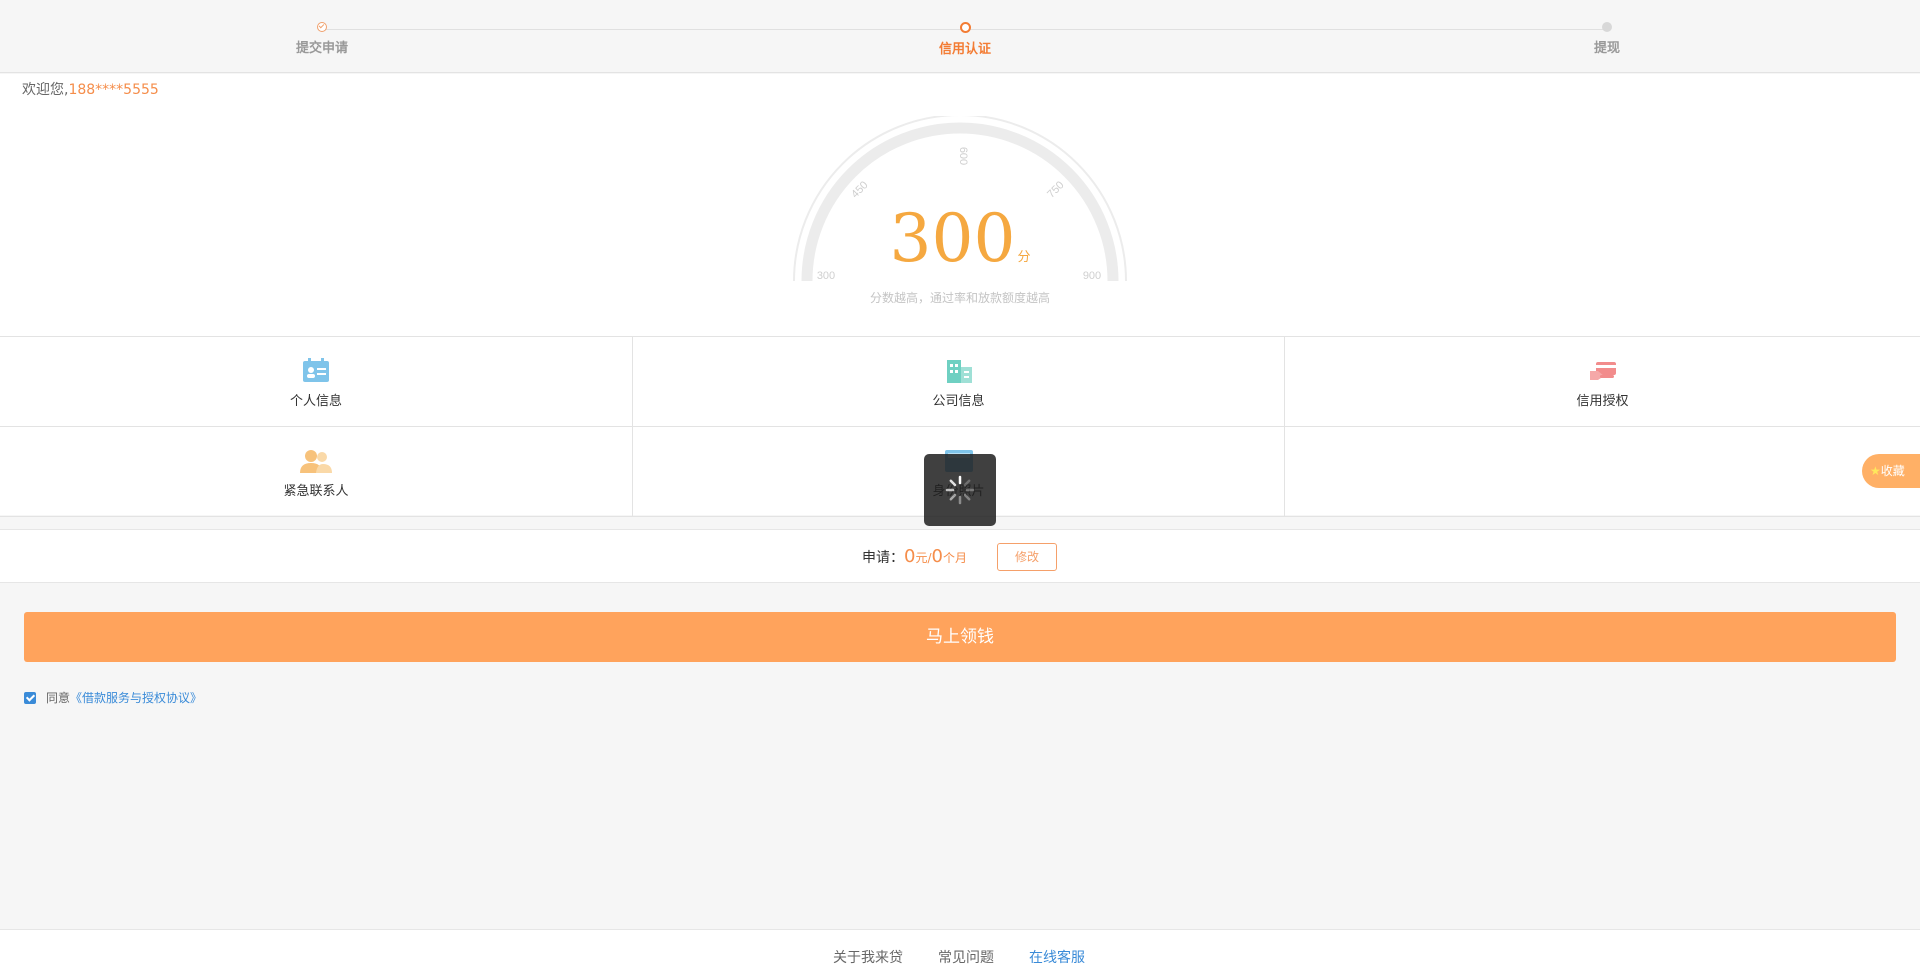  What do you see at coordinates (322, 27) in the screenshot?
I see `check-circle-icon` at bounding box center [322, 27].